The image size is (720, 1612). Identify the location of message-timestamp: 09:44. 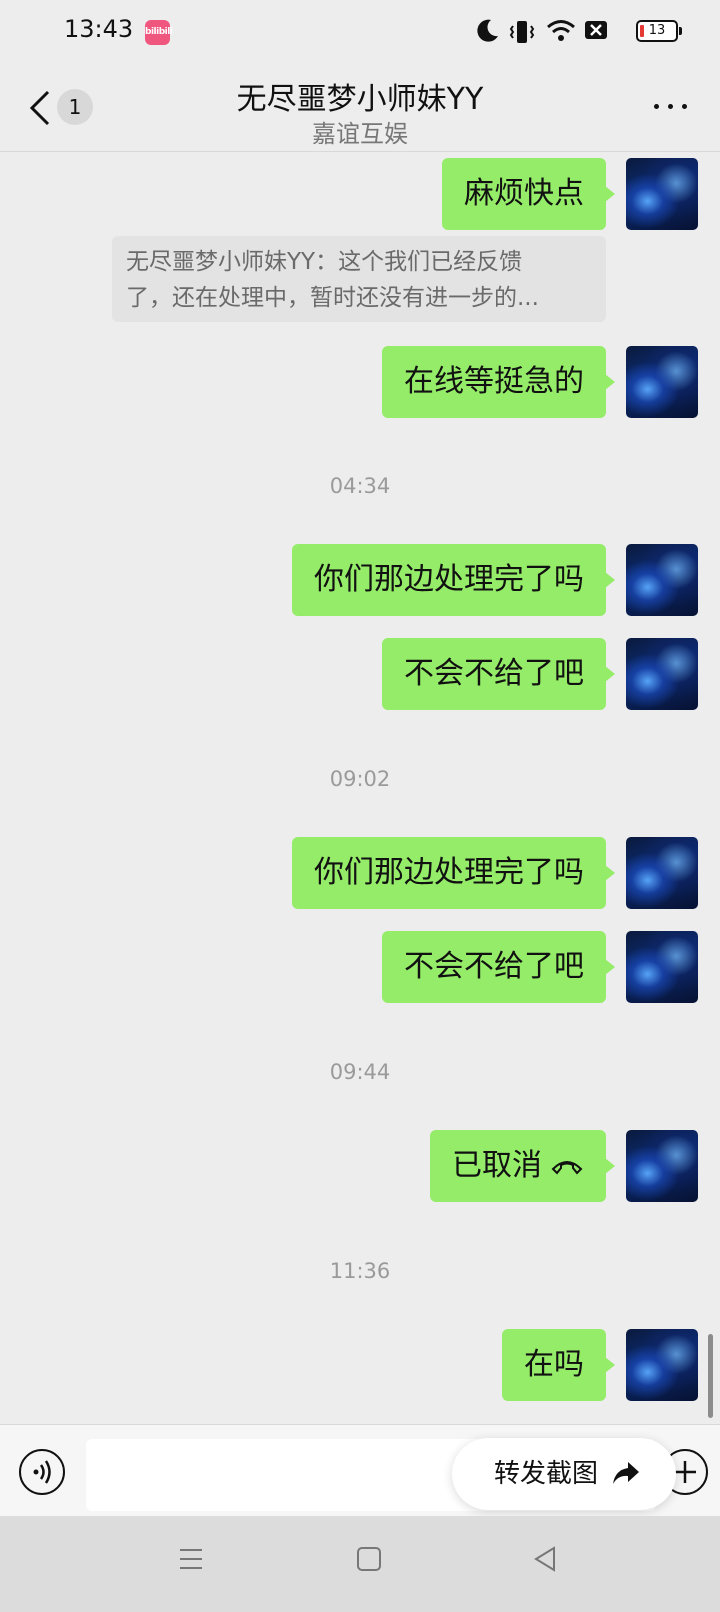
(360, 1072).